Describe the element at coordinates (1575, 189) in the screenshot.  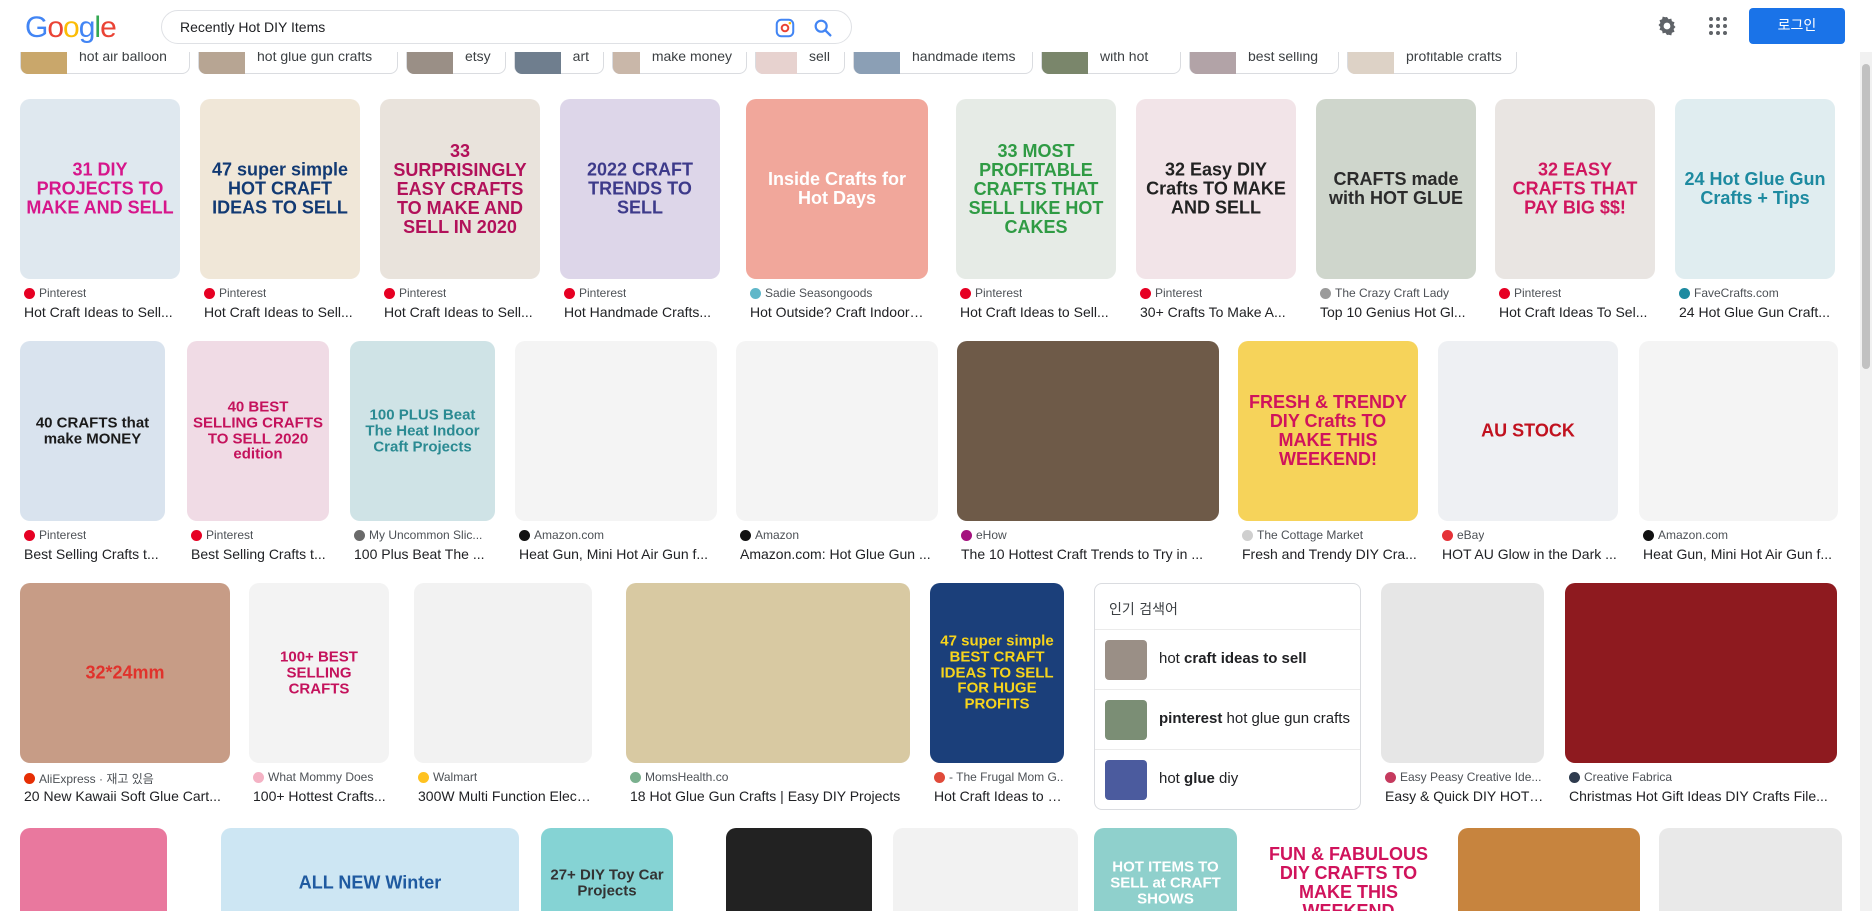
I see `result-thumbnail: 32 EASY CRAFTS THAT PAY BIG $$!` at that location.